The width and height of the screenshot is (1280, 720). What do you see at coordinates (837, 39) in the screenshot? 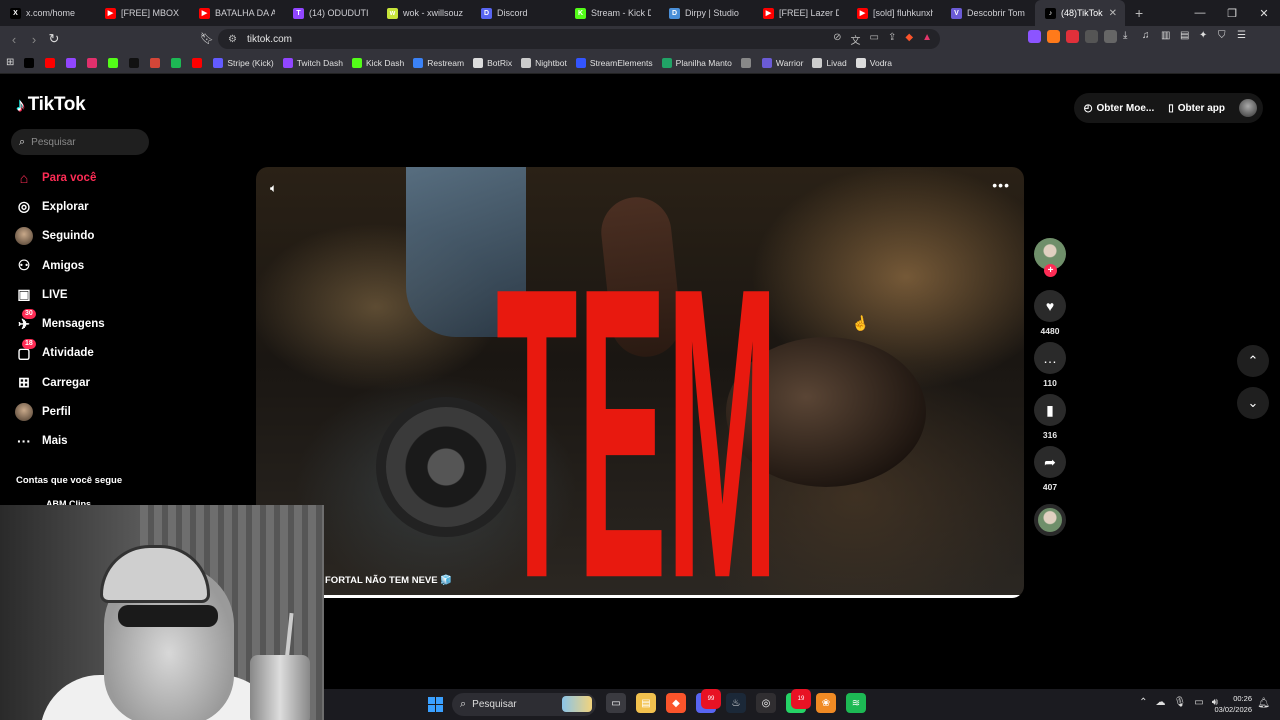
I see `no-tracking-icon: ⊘` at bounding box center [837, 39].